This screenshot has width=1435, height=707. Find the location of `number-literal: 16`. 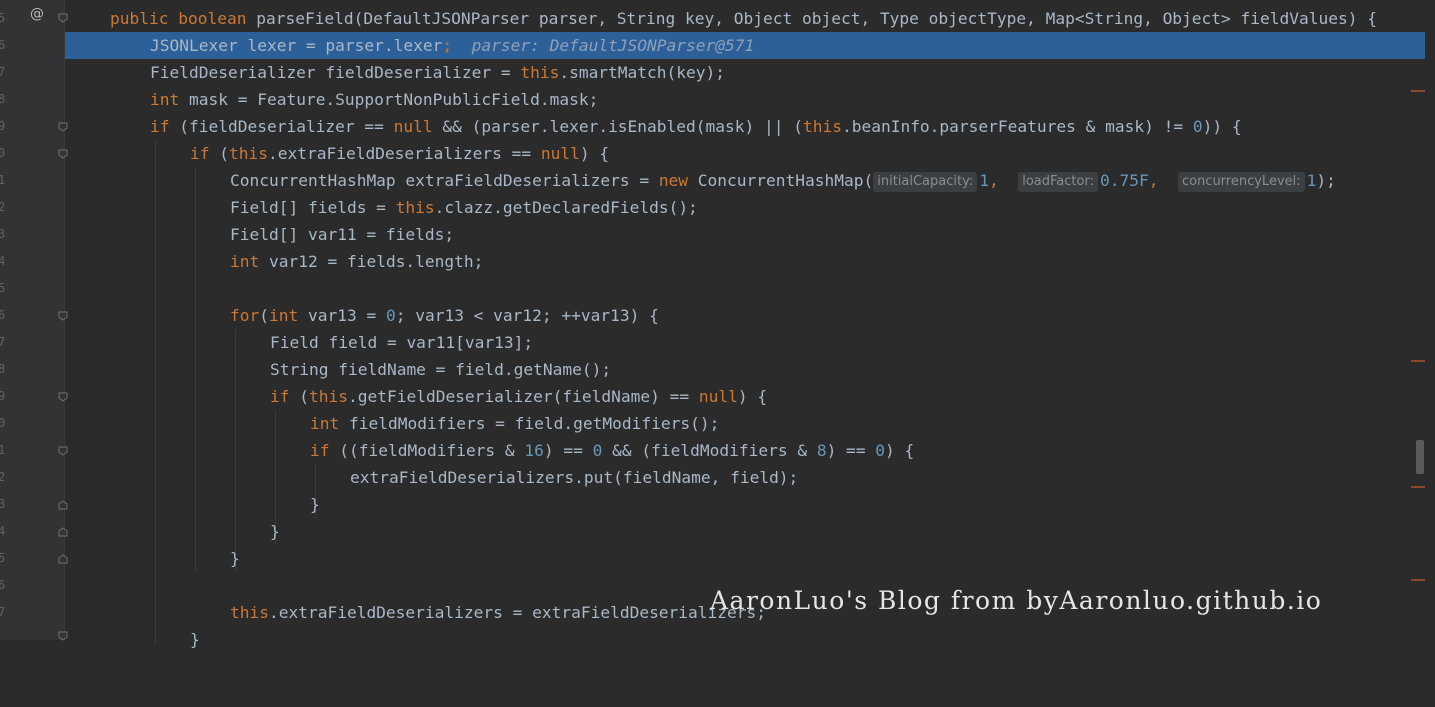

number-literal: 16 is located at coordinates (534, 450).